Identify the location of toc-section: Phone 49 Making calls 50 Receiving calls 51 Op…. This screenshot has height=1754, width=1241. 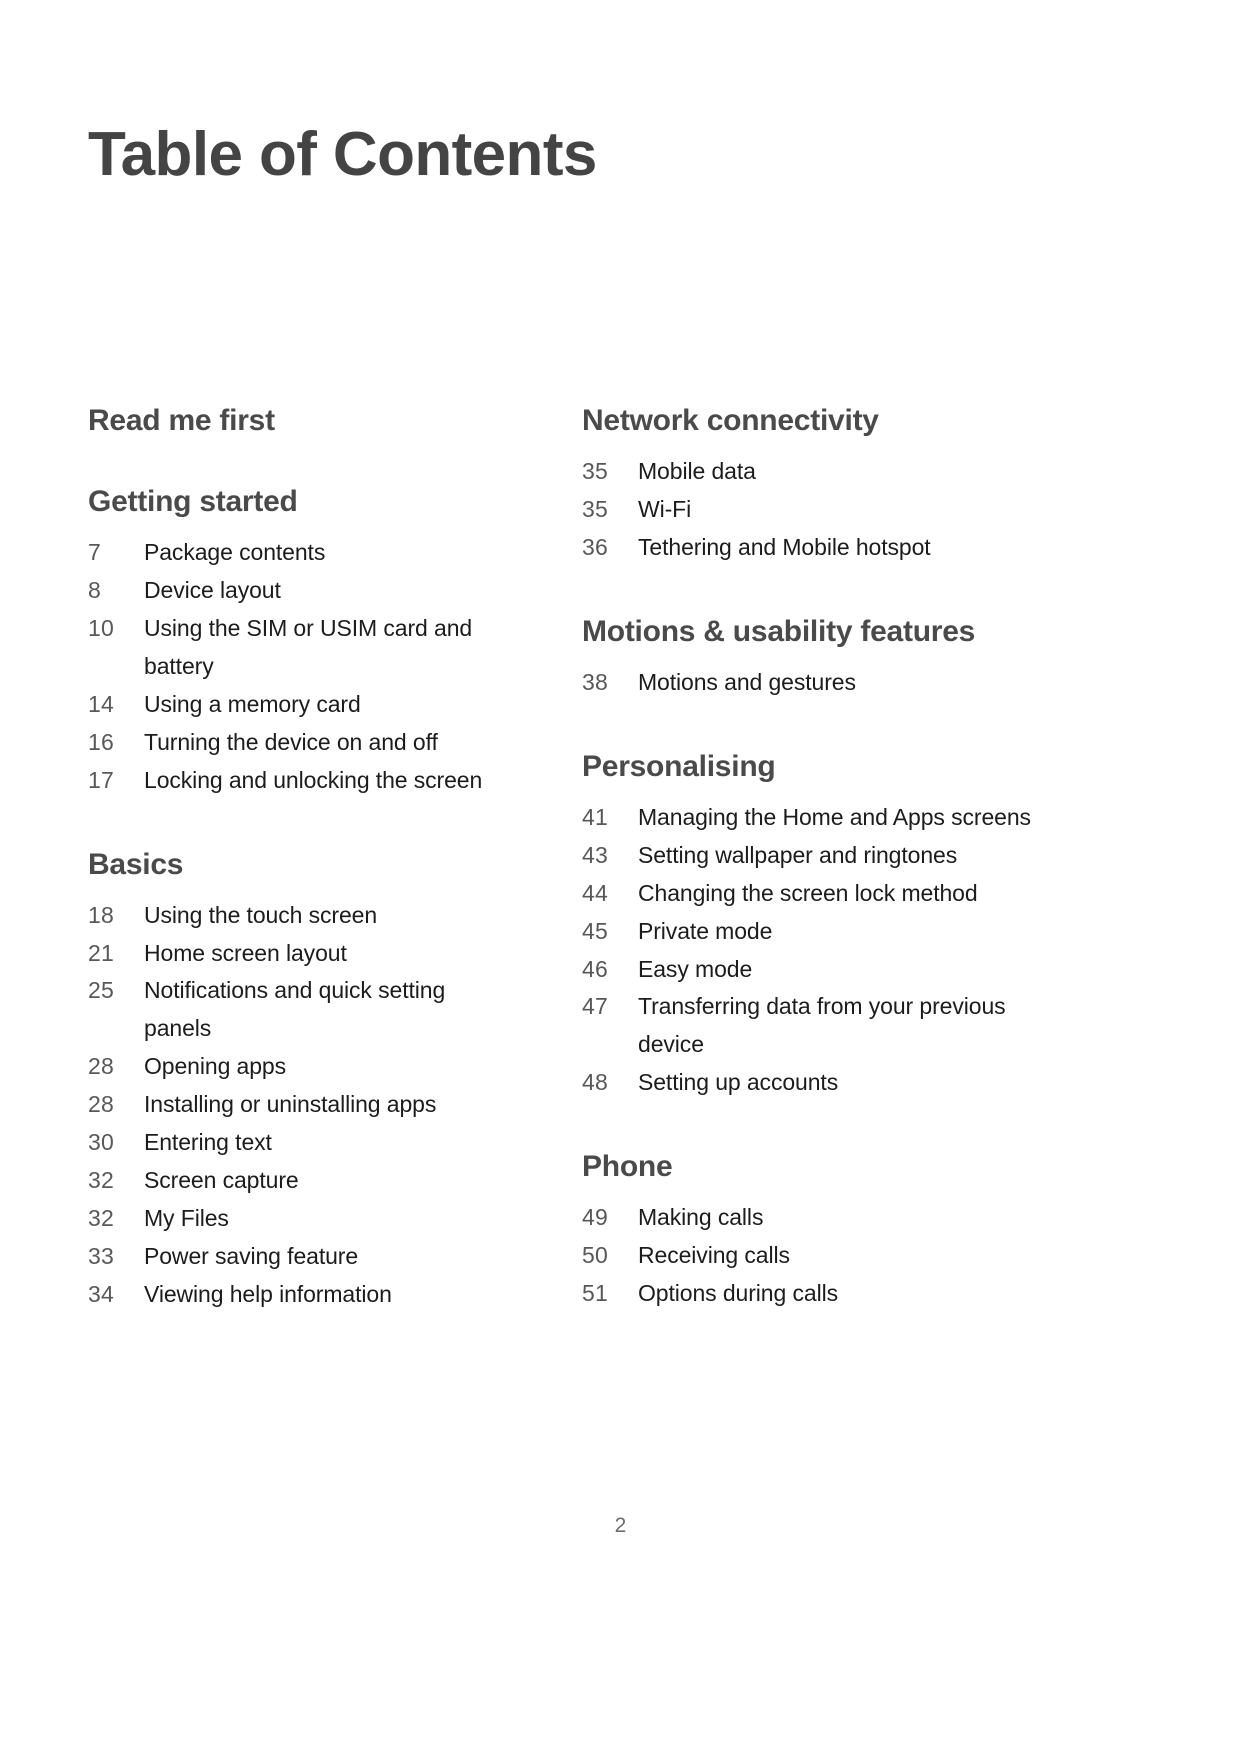
(821, 1231).